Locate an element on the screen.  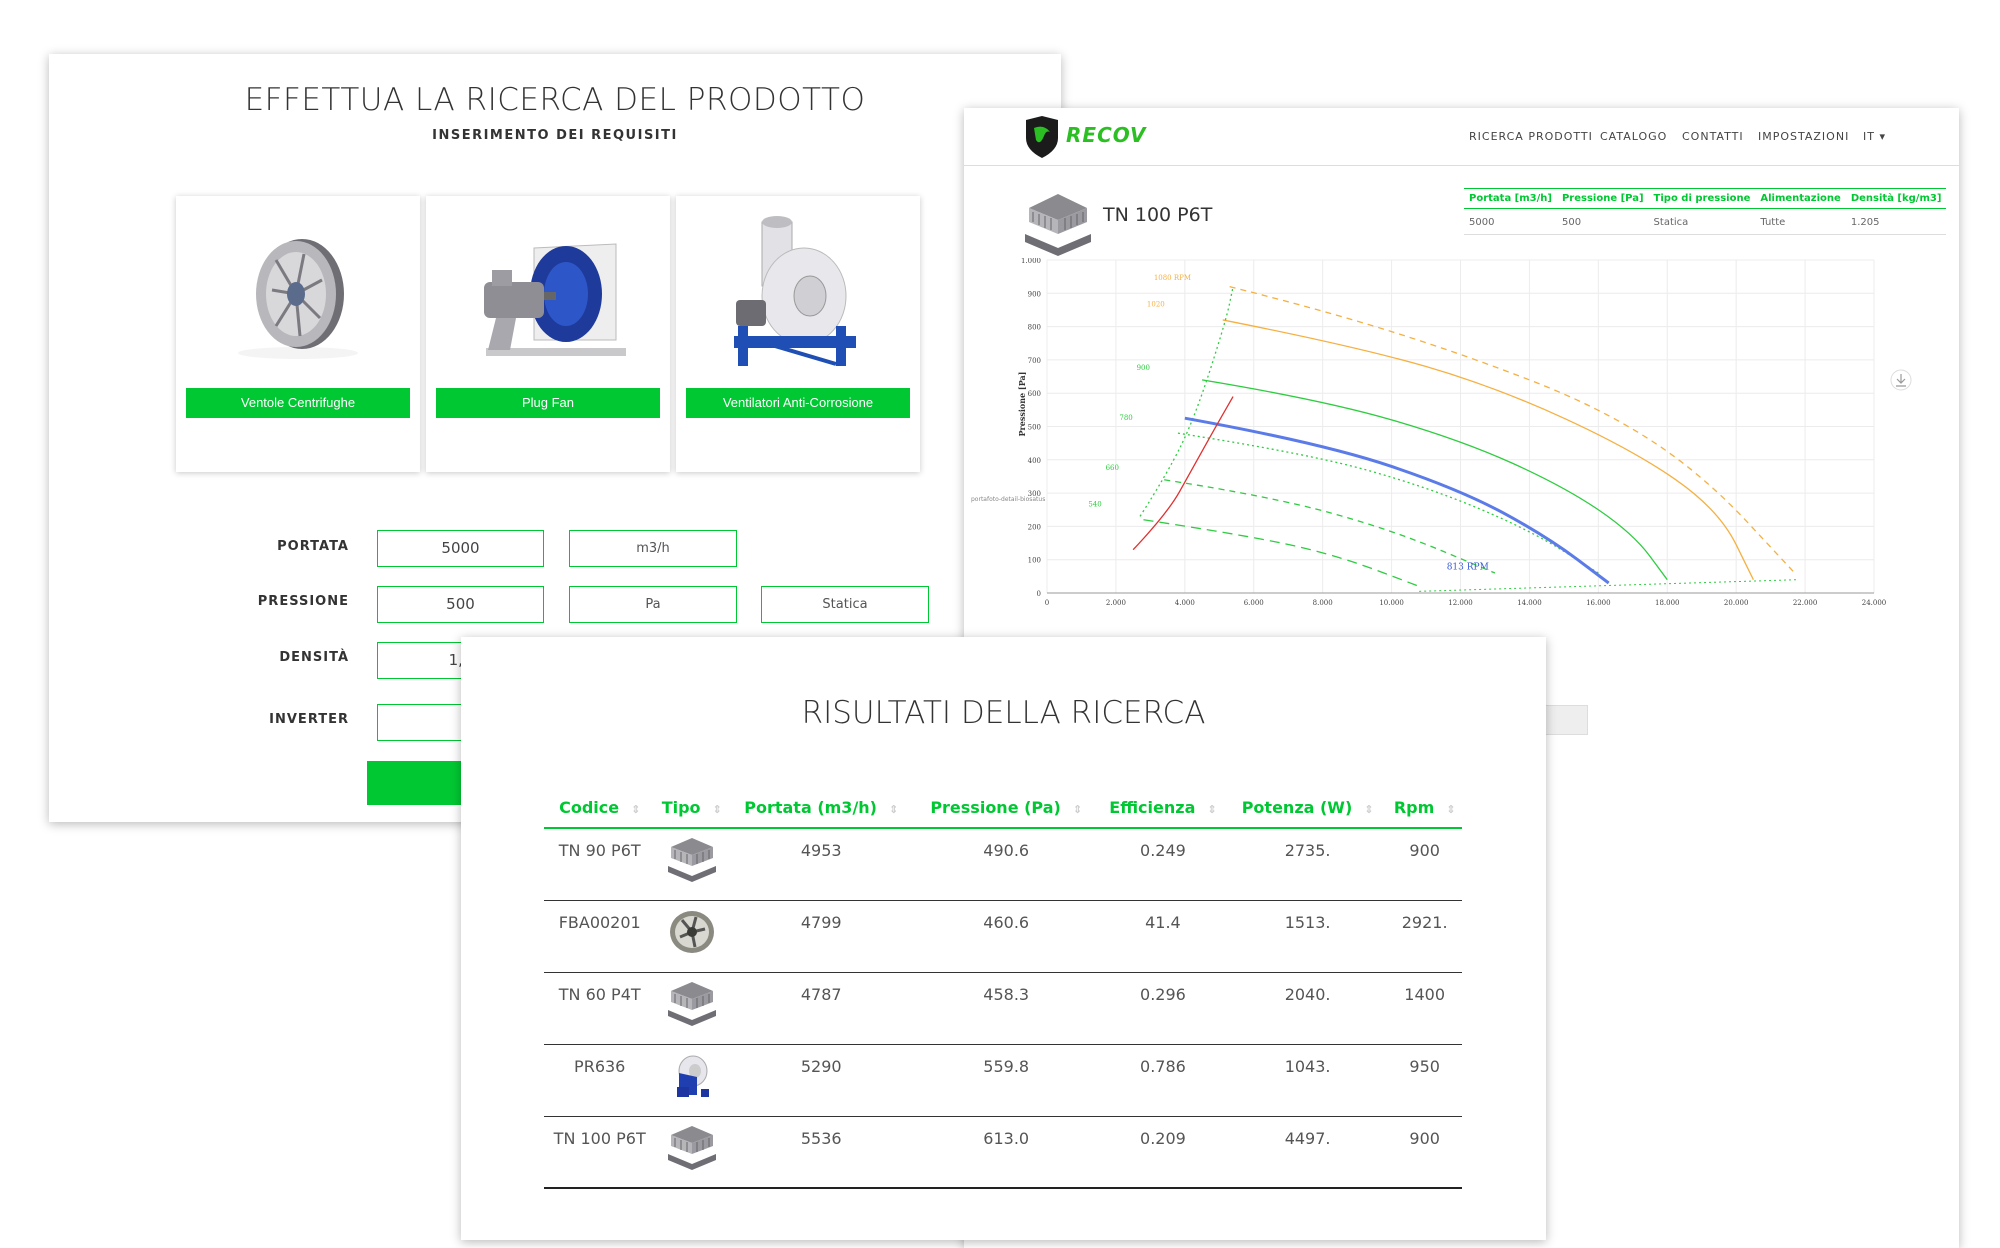
table-row: FBA00201 4799 460.6 41.4 1513. 2921. is located at coordinates (1003, 936).